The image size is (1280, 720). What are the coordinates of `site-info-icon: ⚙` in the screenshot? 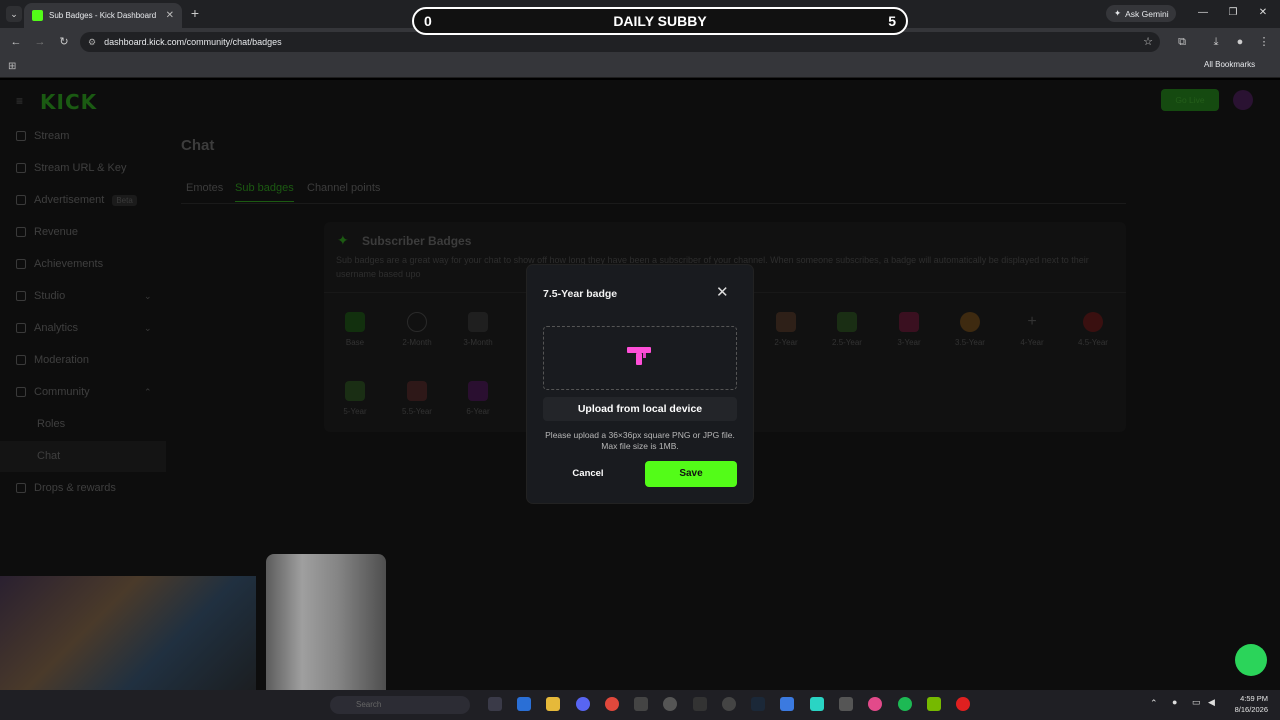 It's located at (92, 42).